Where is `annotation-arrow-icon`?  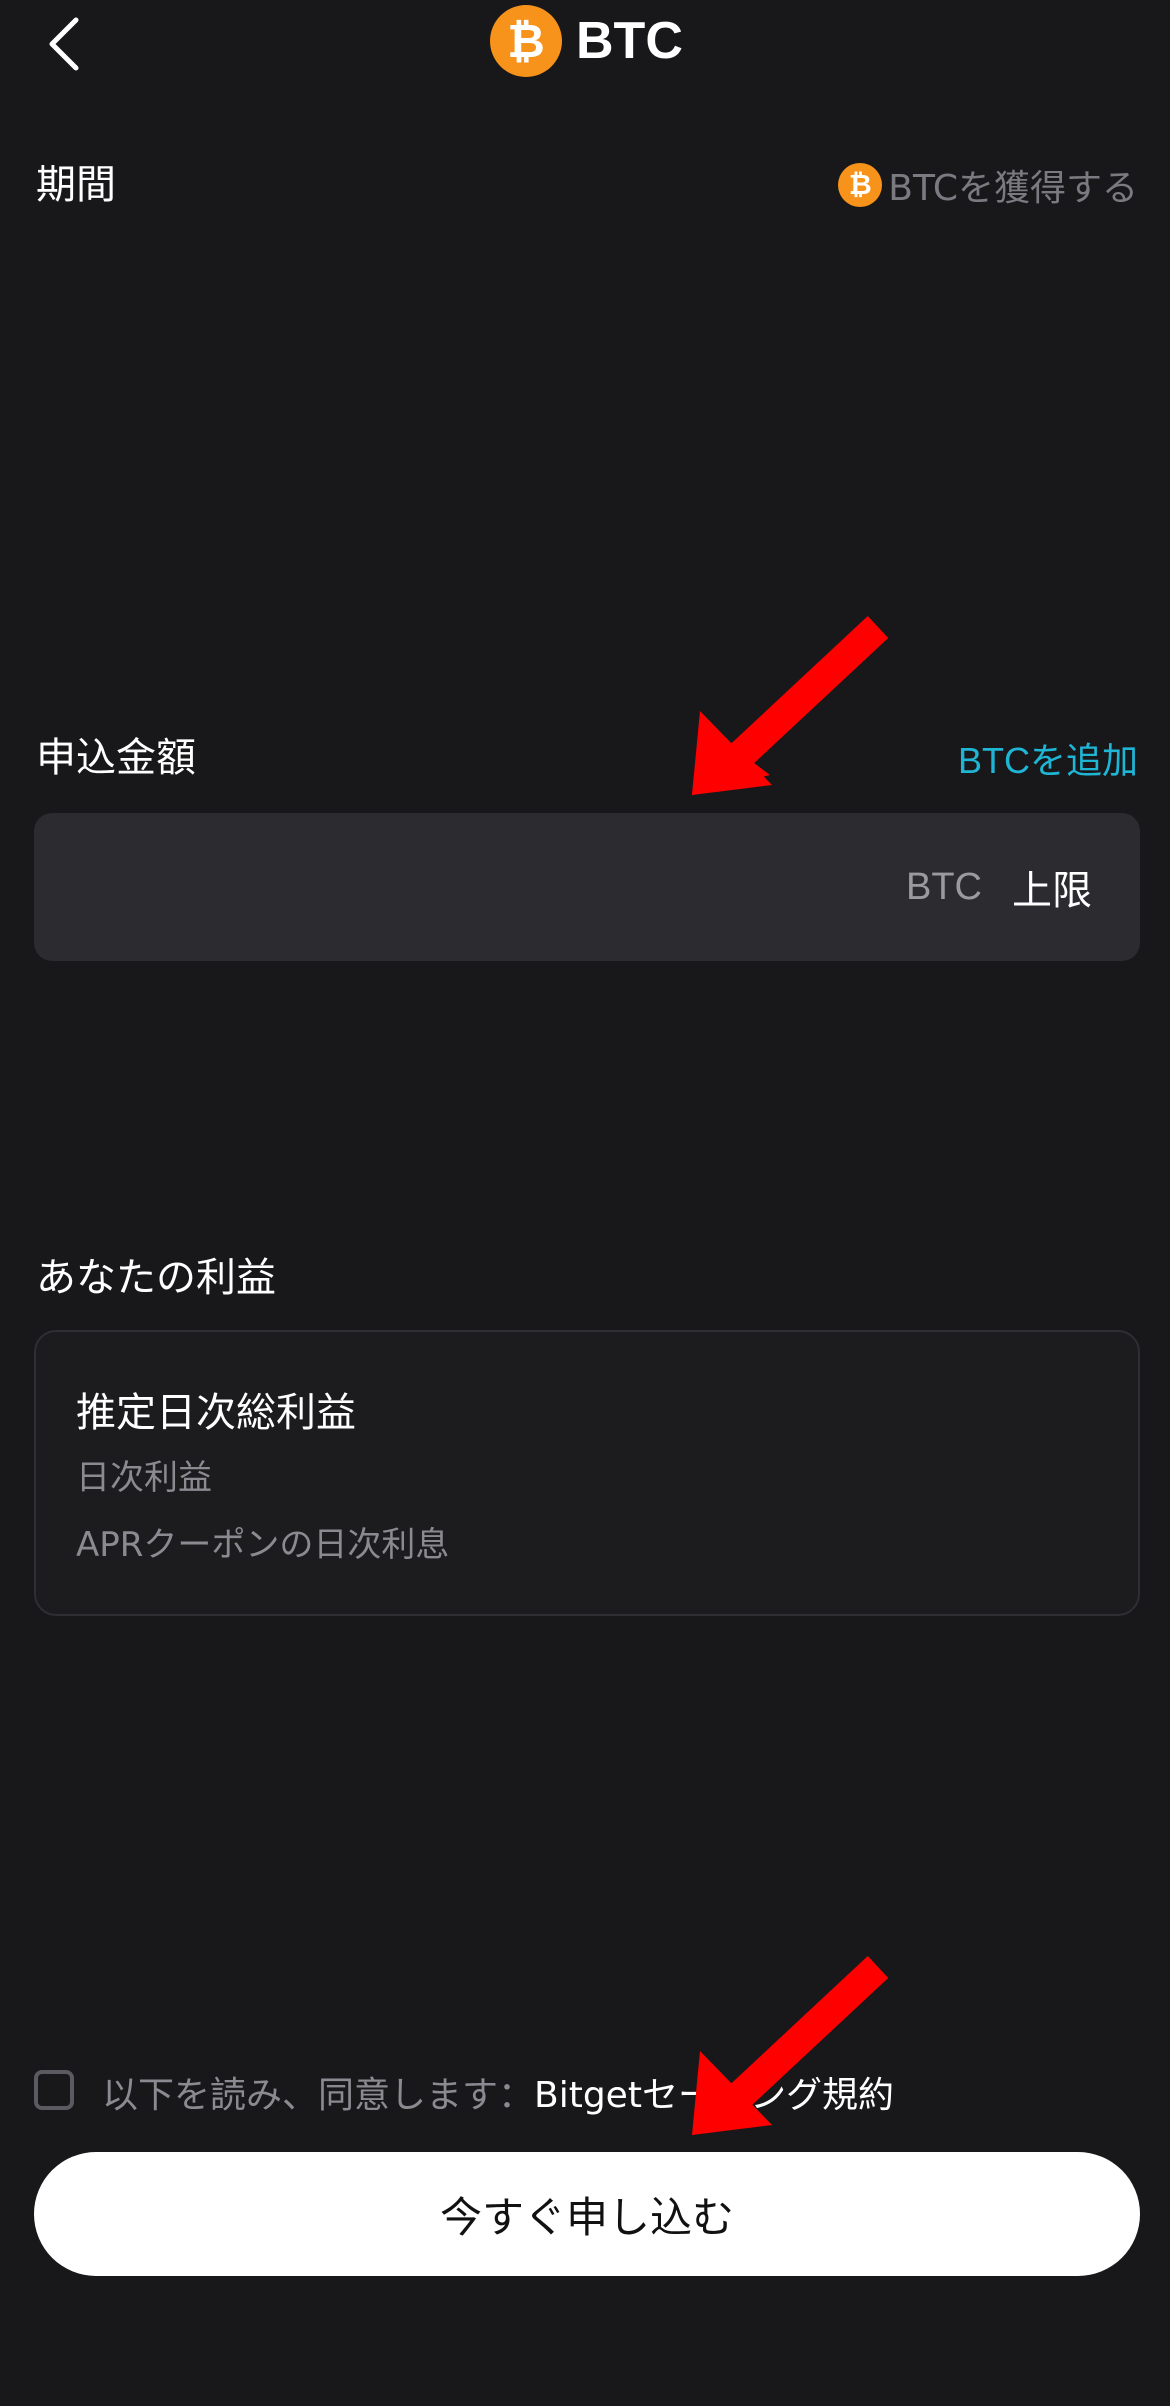
annotation-arrow-icon is located at coordinates (790, 705).